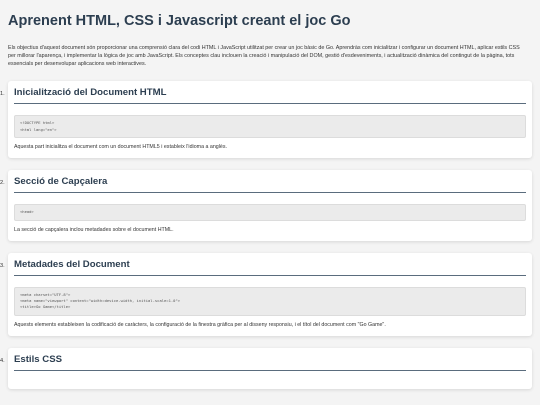 This screenshot has width=540, height=405. What do you see at coordinates (270, 185) in the screenshot?
I see `section-heading: Secció de Capçalera` at bounding box center [270, 185].